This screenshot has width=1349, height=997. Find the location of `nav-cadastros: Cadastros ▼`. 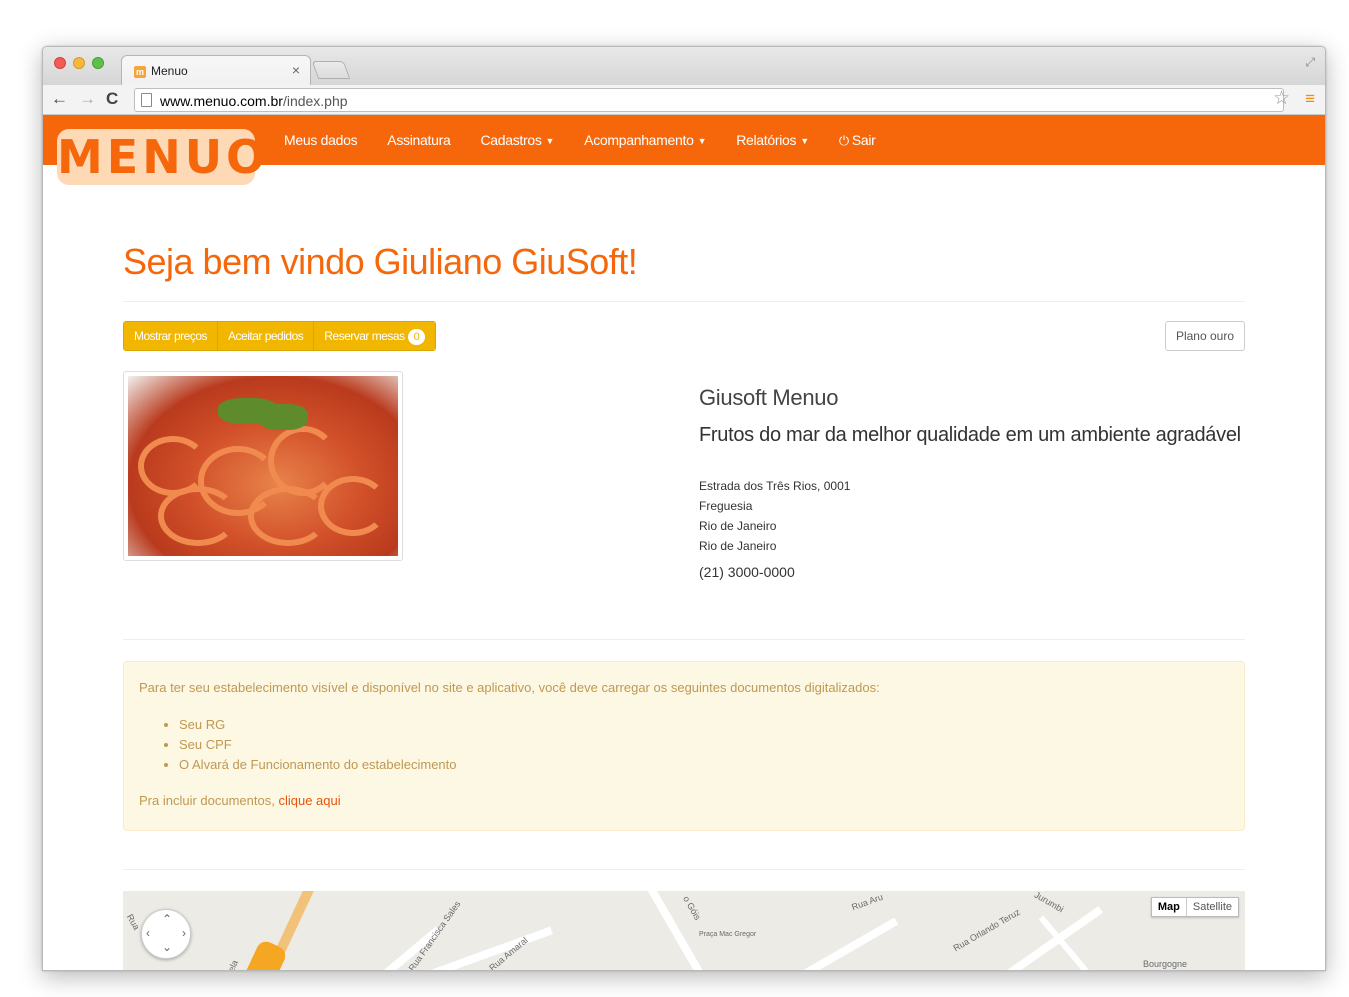

nav-cadastros: Cadastros ▼ is located at coordinates (517, 140).